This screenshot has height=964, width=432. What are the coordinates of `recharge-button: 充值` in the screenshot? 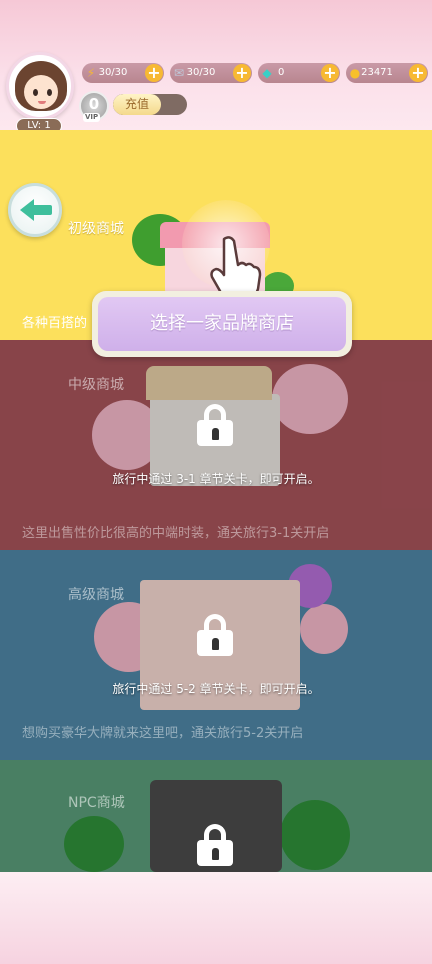 It's located at (150, 104).